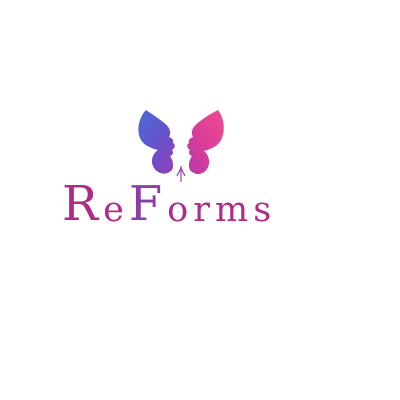 The image size is (400, 400). I want to click on wordmark-letter: r, so click(204, 210).